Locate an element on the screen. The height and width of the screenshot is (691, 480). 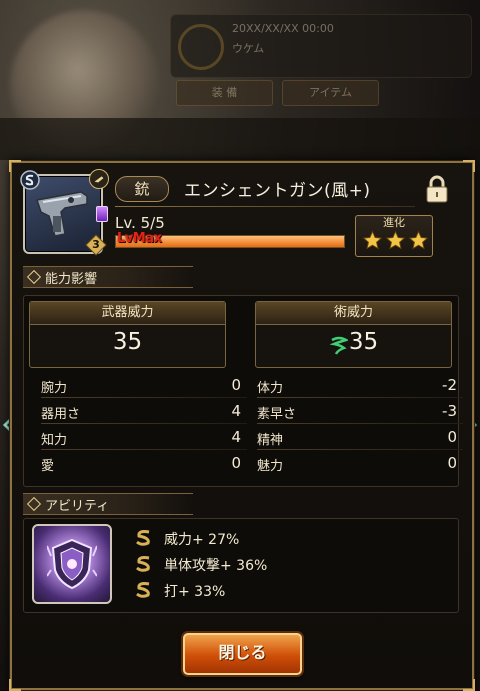
background-text-1: 20XX/XX/XX 00:00 is located at coordinates (283, 28).